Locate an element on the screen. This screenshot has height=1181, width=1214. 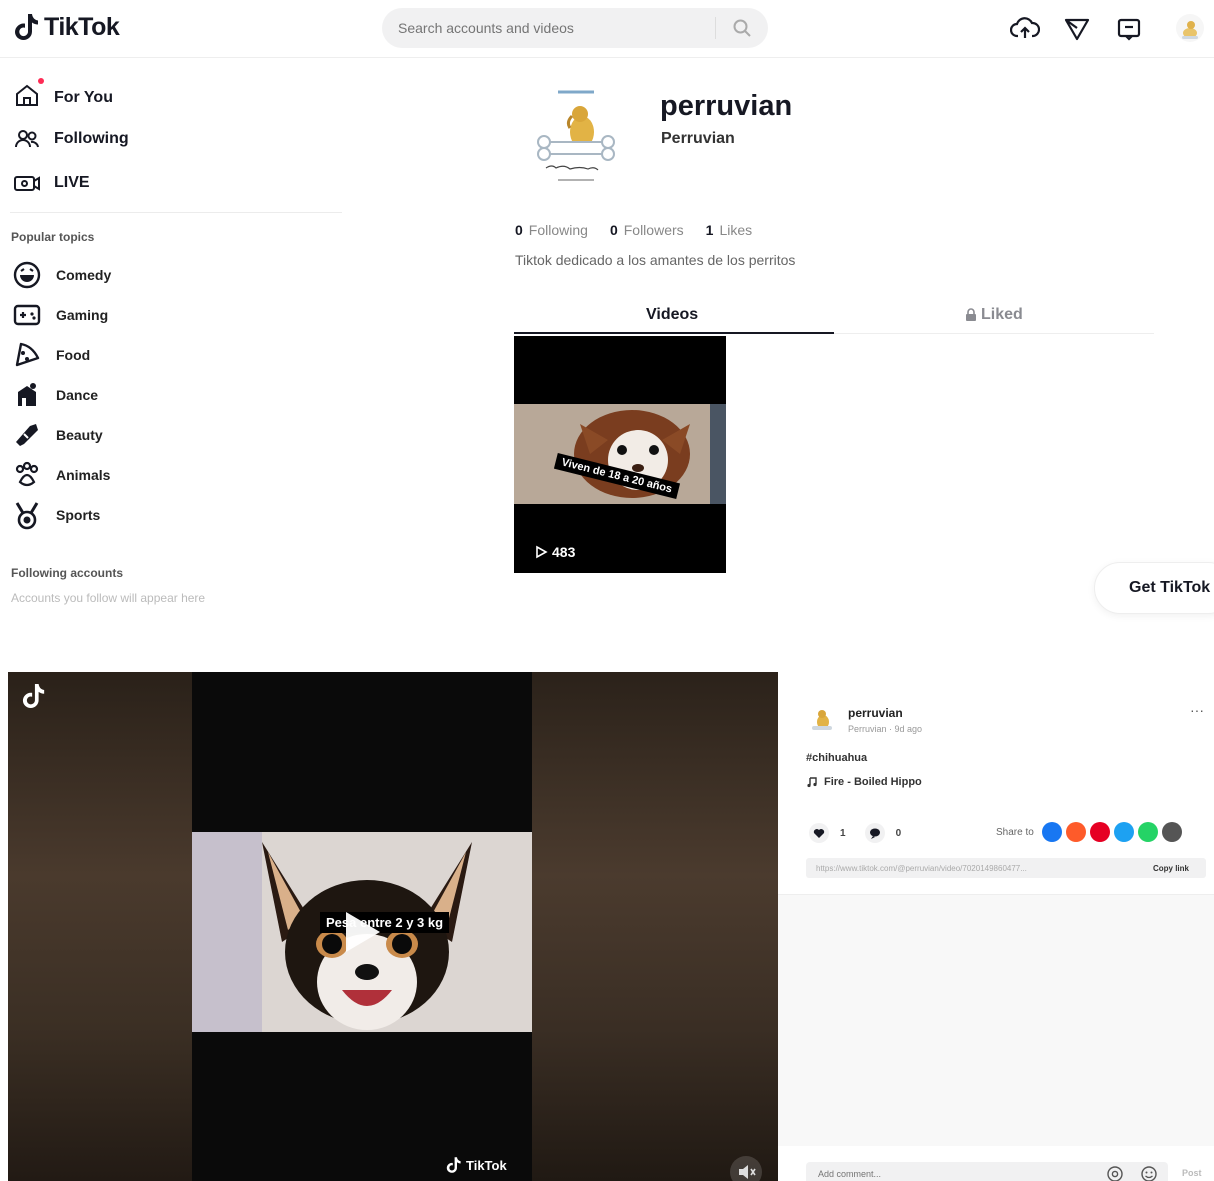
reddit-icon is located at coordinates (1075, 832).